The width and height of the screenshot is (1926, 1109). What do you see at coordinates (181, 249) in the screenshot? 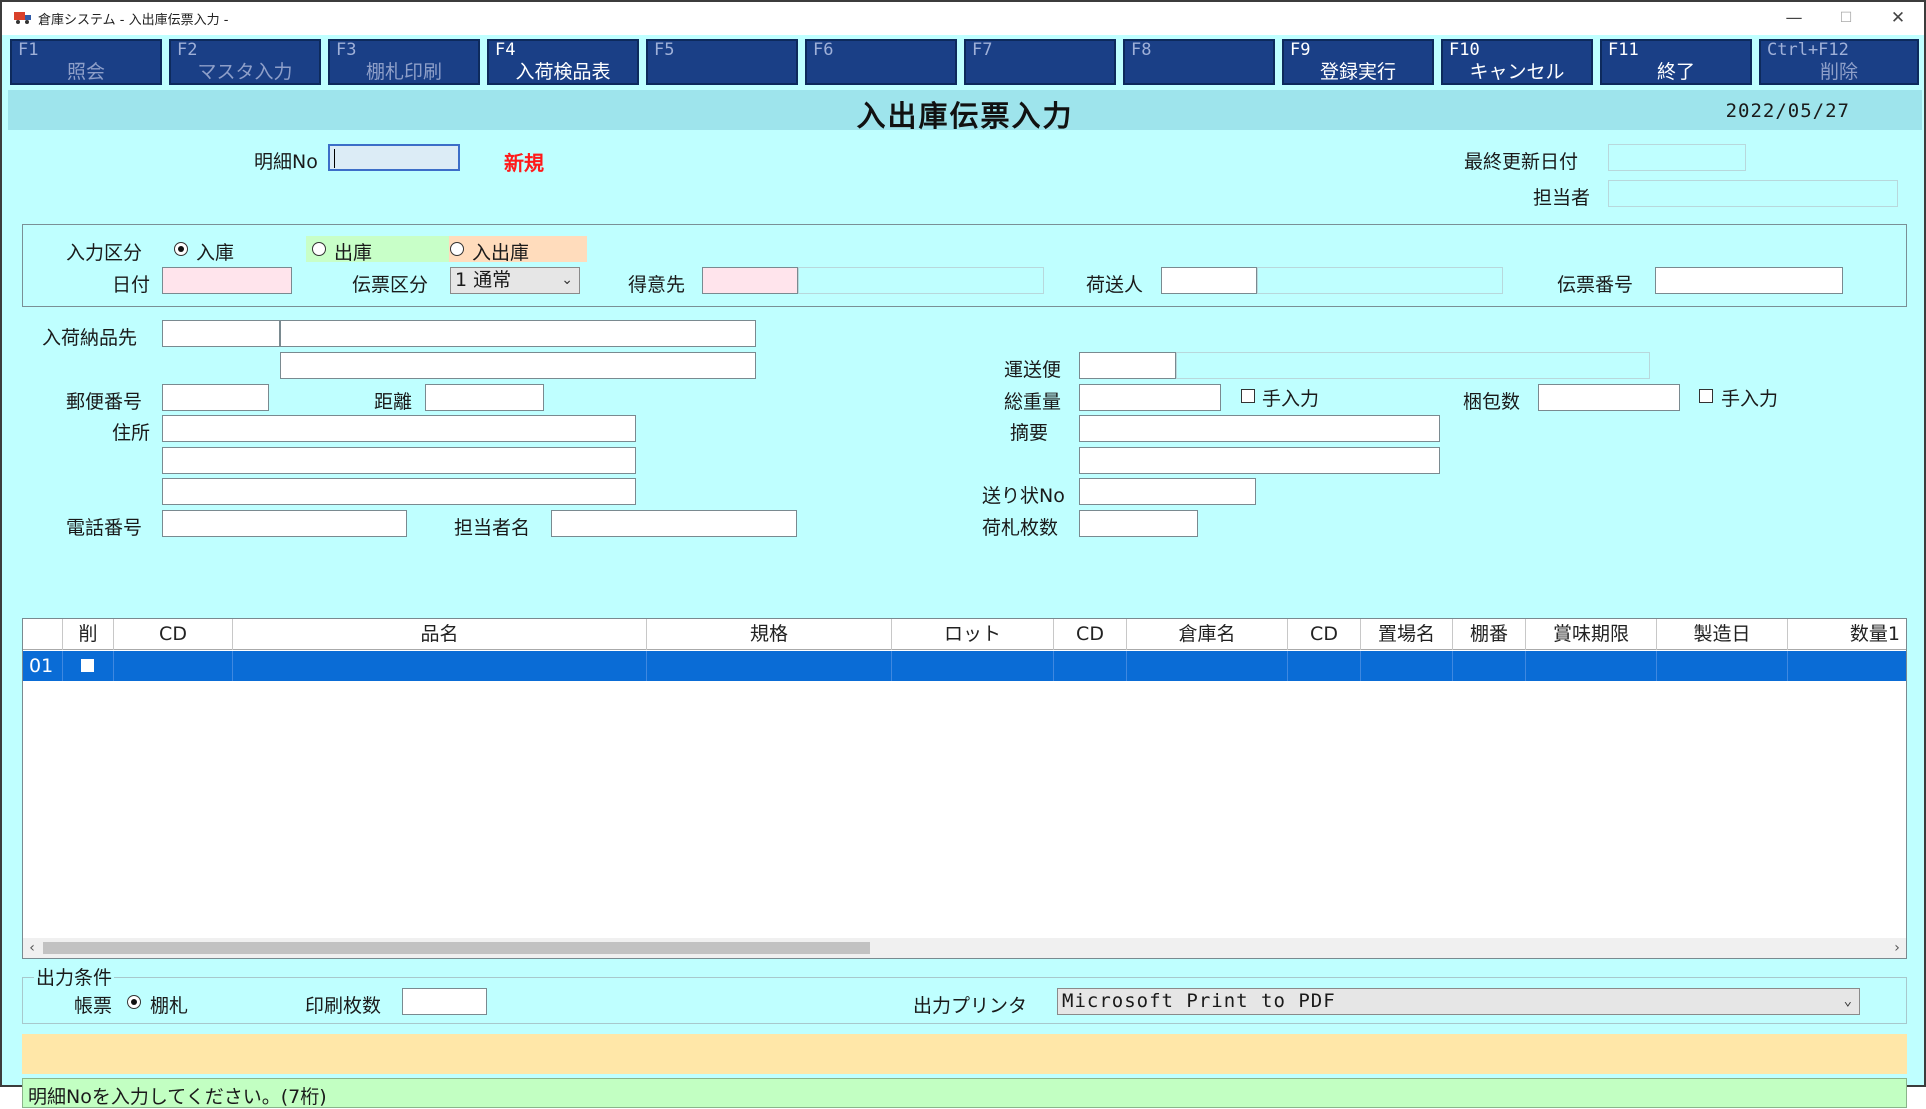
I see `radio-in-stock` at bounding box center [181, 249].